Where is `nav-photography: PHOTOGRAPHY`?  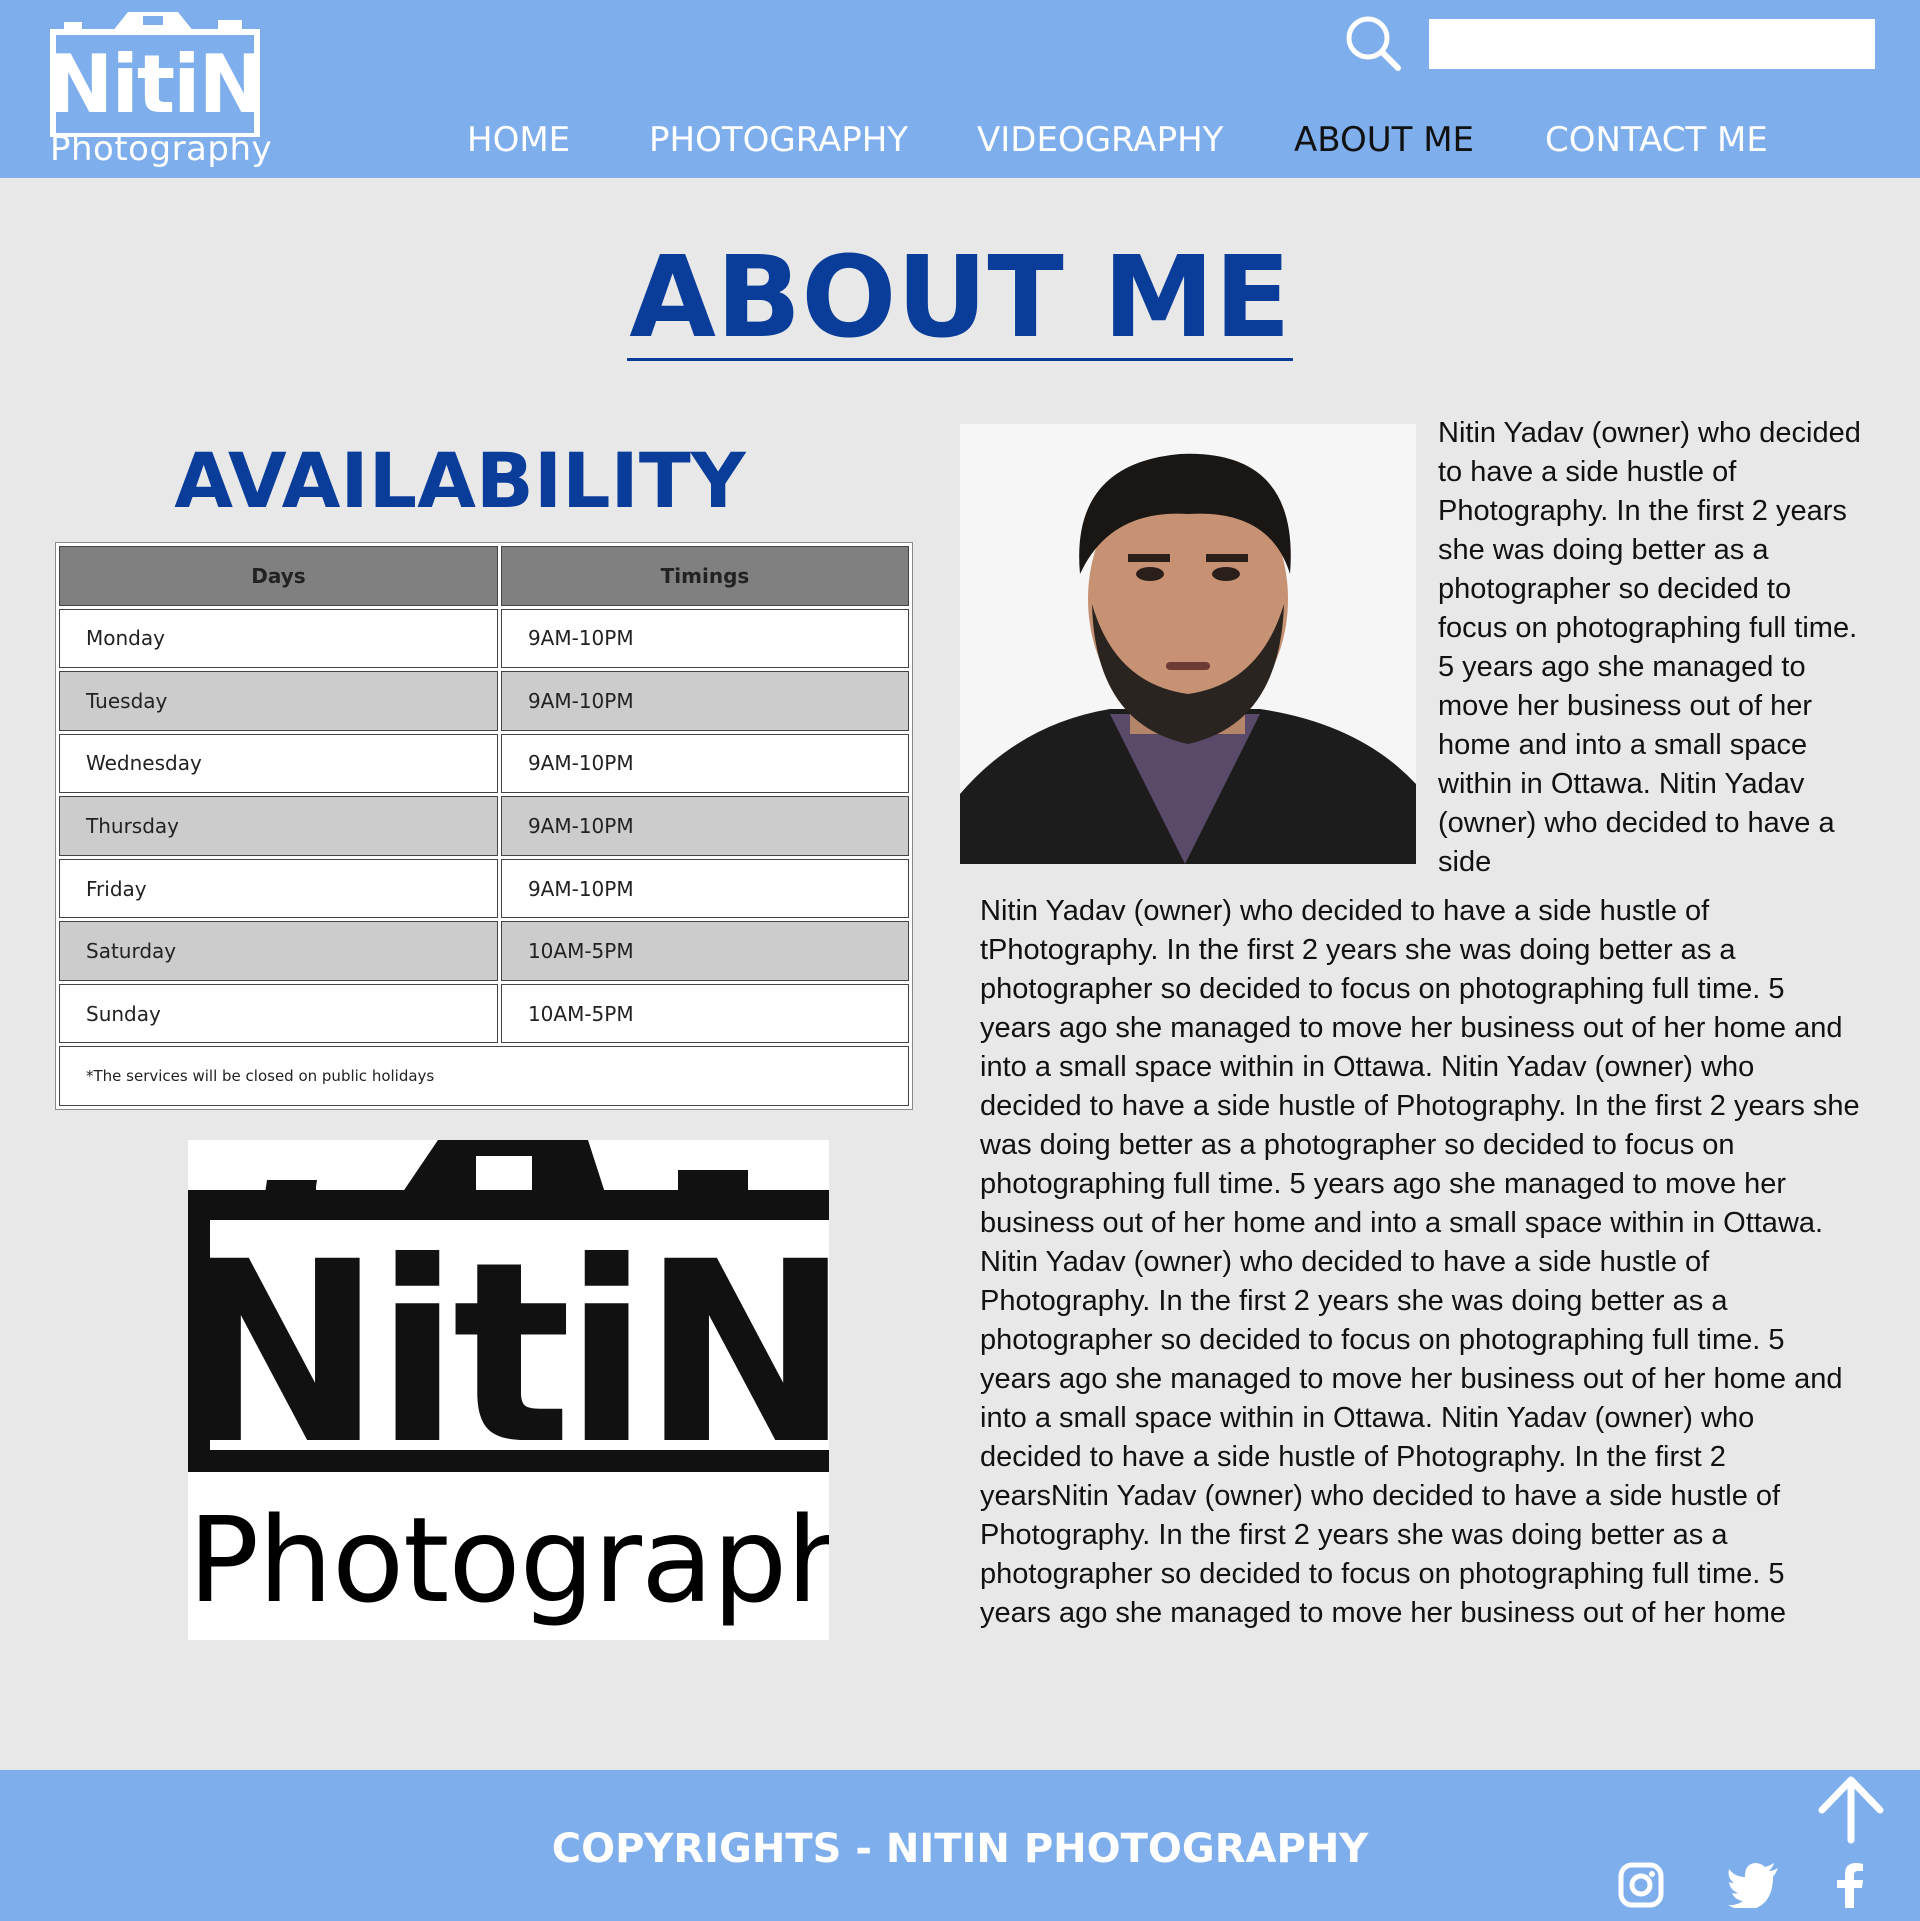 nav-photography: PHOTOGRAPHY is located at coordinates (778, 140).